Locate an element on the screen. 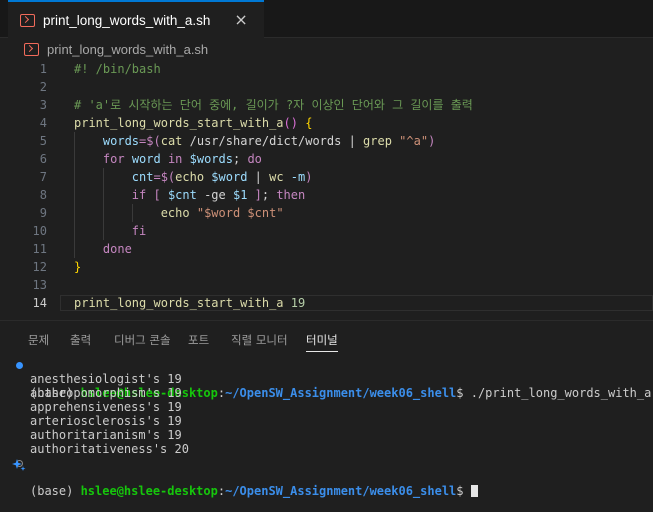 The height and width of the screenshot is (512, 653). code-token: } is located at coordinates (78, 267).